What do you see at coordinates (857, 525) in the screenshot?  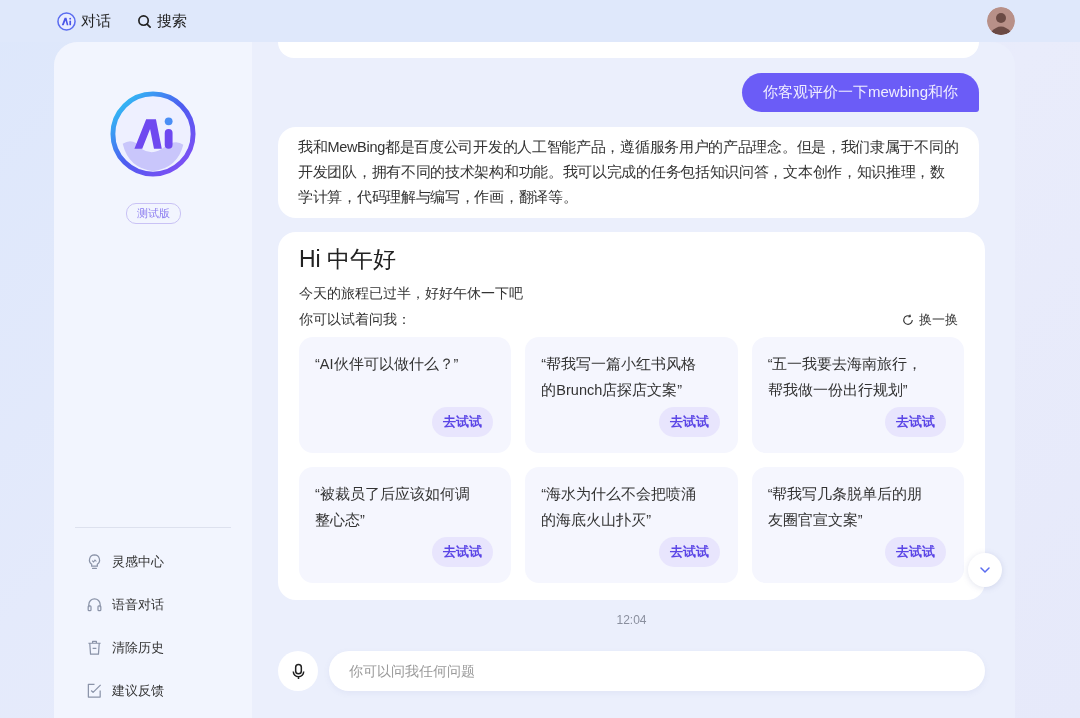 I see `suggestion-card: “帮我写几条脱单后的朋友圈官宣文案” 去试试` at bounding box center [857, 525].